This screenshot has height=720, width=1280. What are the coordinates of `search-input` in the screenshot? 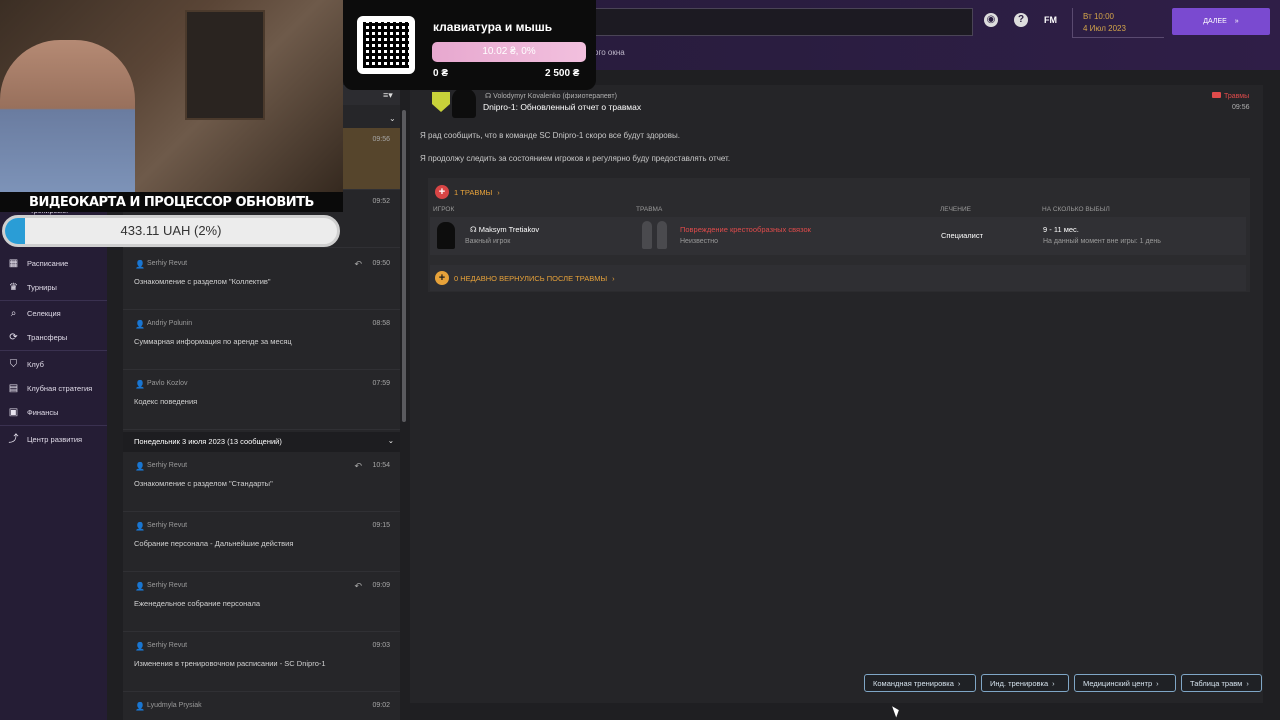 It's located at (756, 22).